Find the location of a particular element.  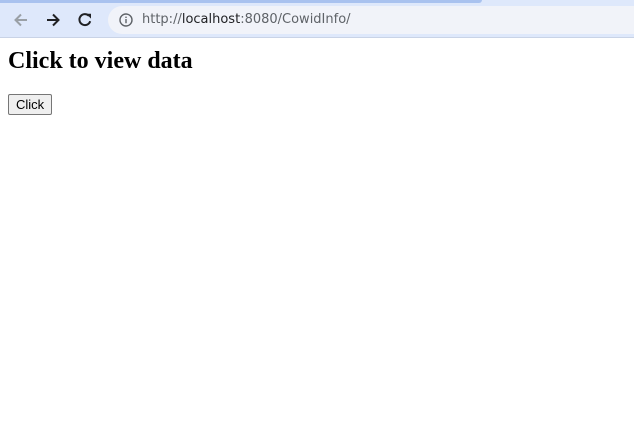

url-path: :8080/CowidInfo/ is located at coordinates (295, 19).